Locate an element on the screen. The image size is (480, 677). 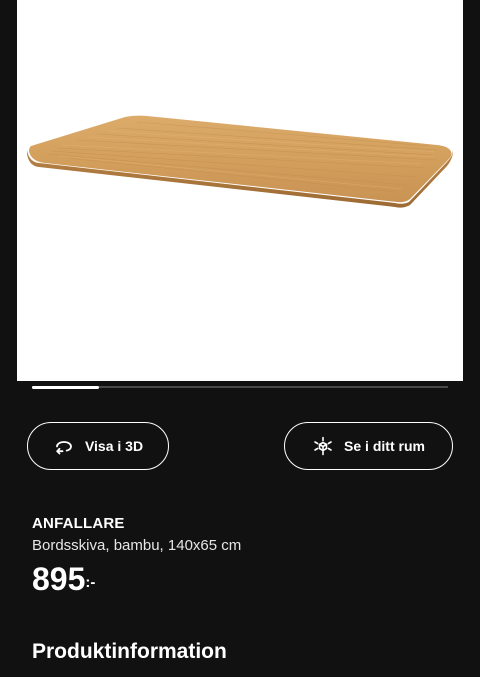
view-in-room-button: Se i ditt rum is located at coordinates (368, 446).